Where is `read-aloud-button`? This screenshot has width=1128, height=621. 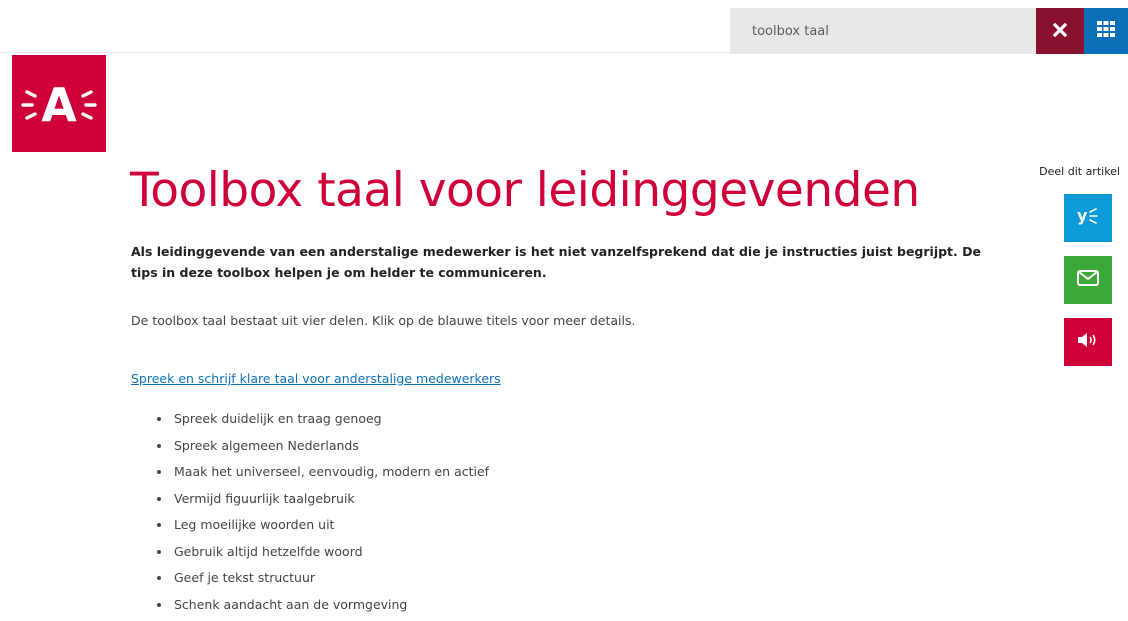
read-aloud-button is located at coordinates (1088, 342).